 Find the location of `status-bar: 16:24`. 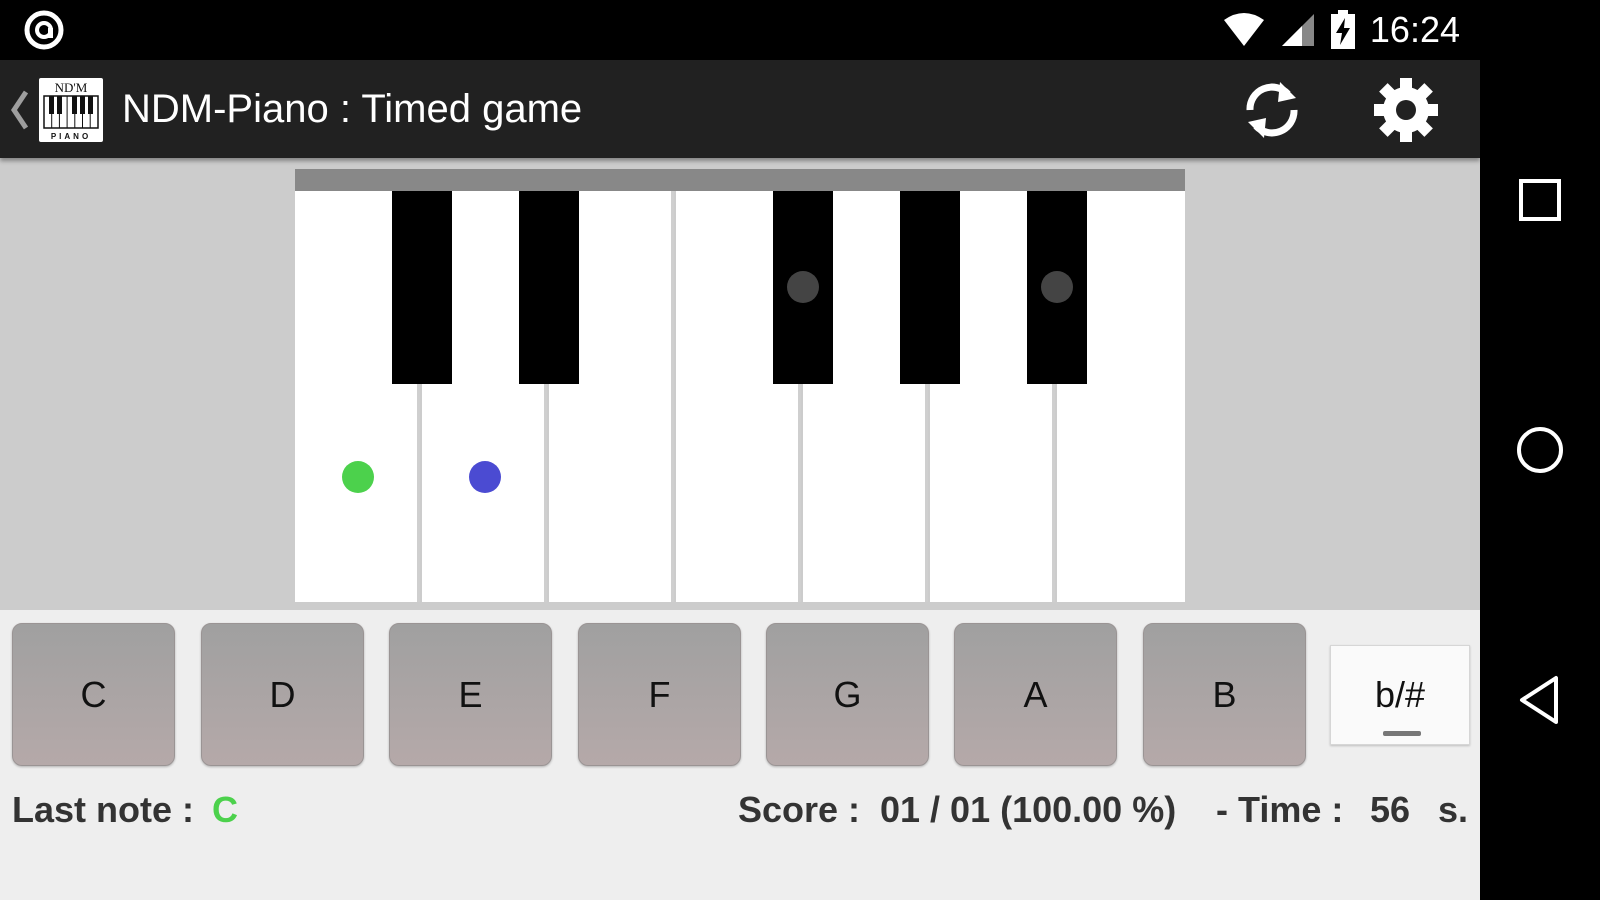

status-bar: 16:24 is located at coordinates (740, 30).